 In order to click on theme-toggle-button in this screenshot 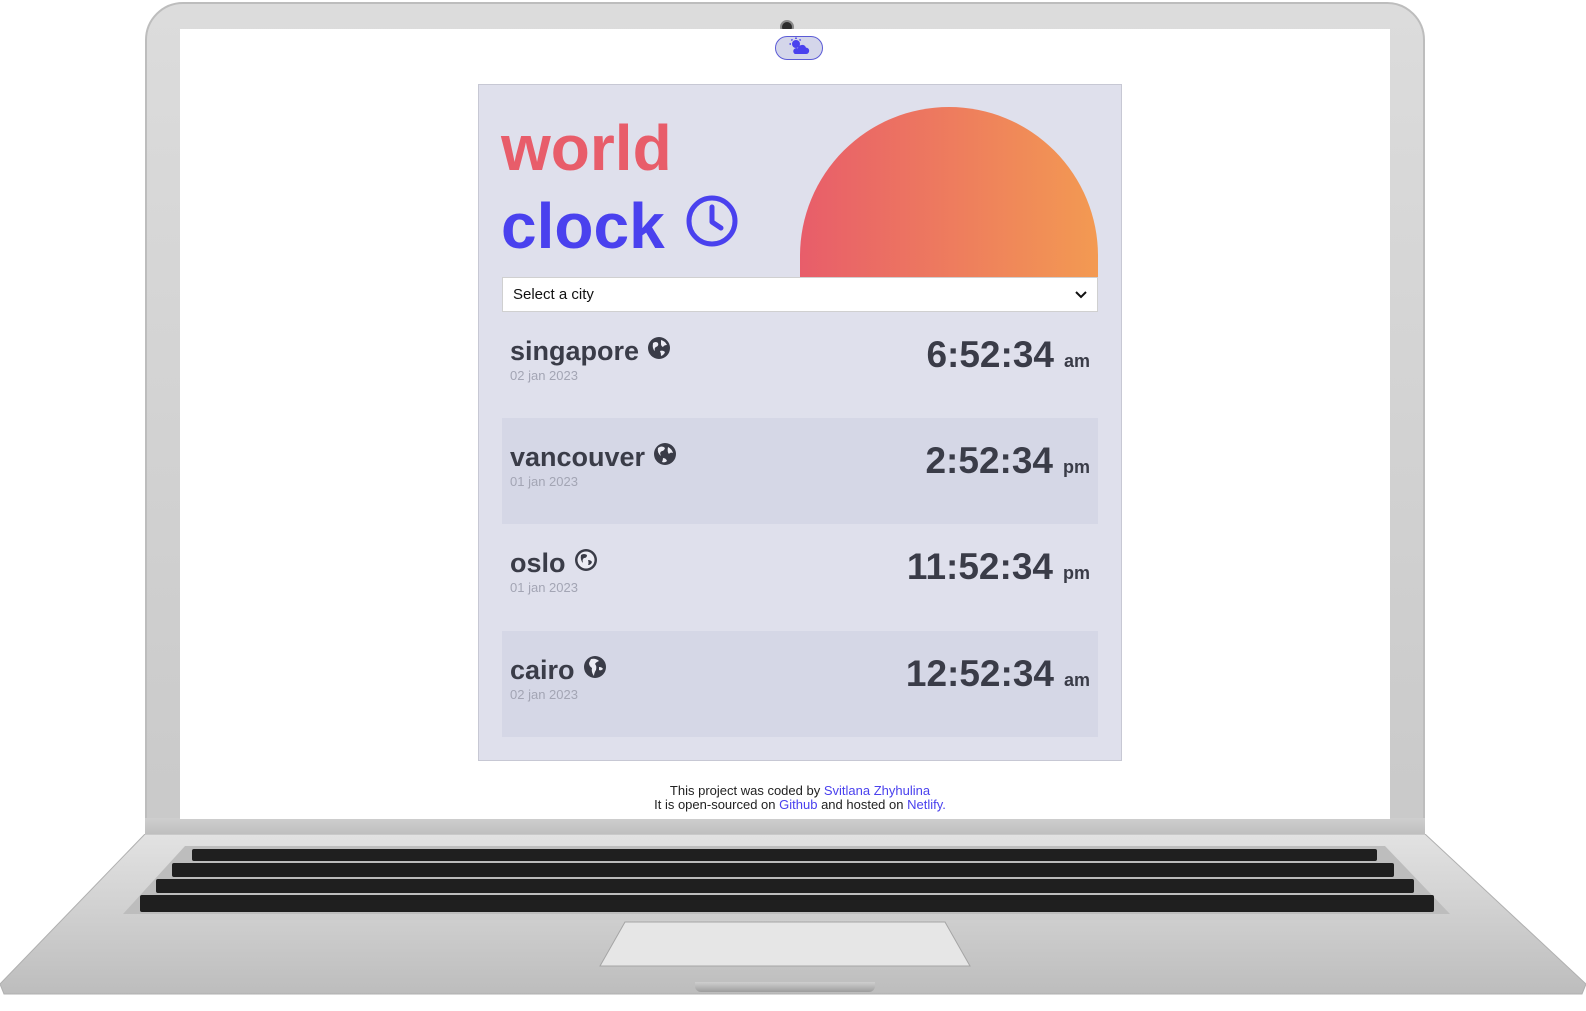, I will do `click(799, 48)`.